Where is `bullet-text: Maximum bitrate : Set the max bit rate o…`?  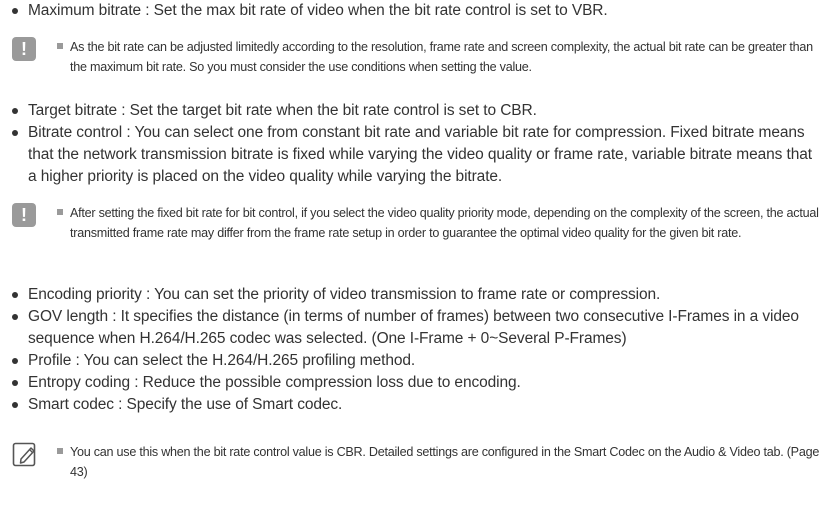 bullet-text: Maximum bitrate : Set the max bit rate o… is located at coordinates (318, 10).